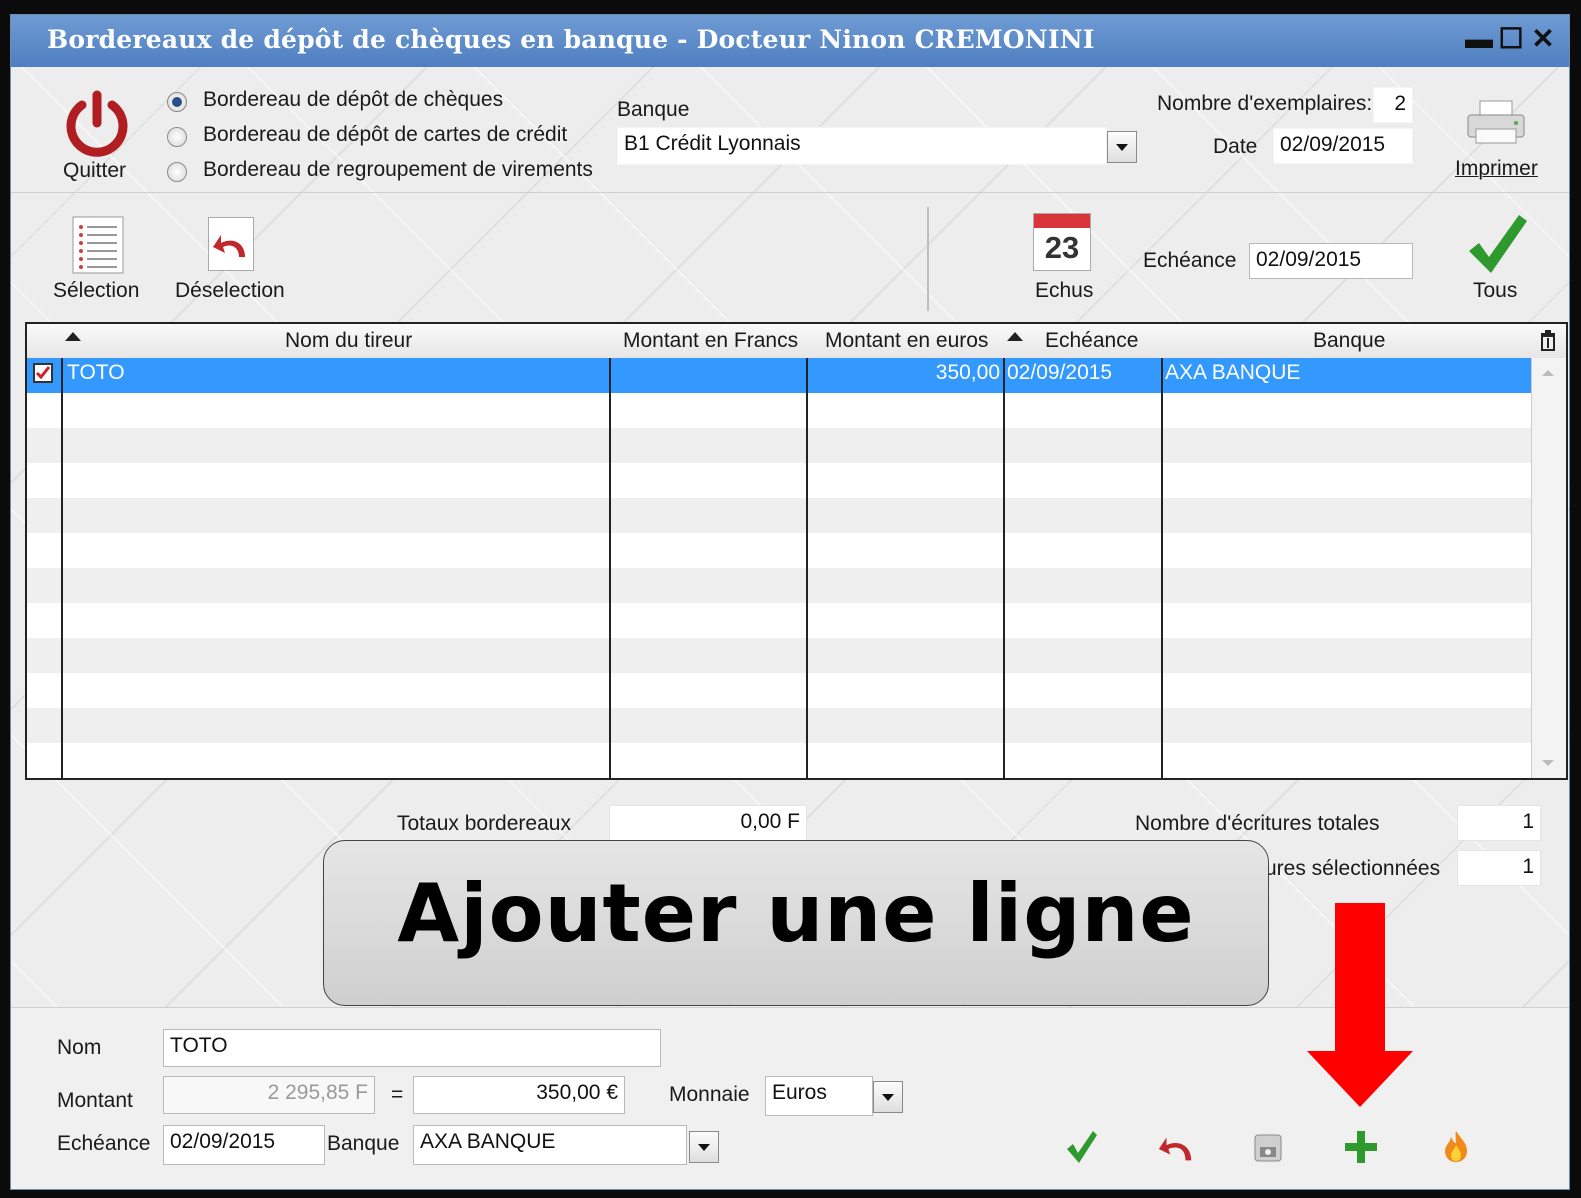  I want to click on calendar-icon: 23, so click(1062, 242).